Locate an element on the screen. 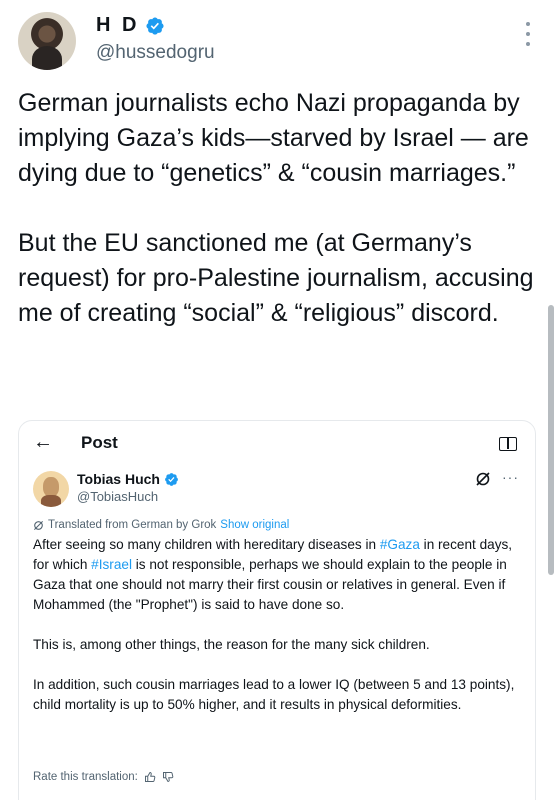  quoted-verified-badge-icon is located at coordinates (171, 479).